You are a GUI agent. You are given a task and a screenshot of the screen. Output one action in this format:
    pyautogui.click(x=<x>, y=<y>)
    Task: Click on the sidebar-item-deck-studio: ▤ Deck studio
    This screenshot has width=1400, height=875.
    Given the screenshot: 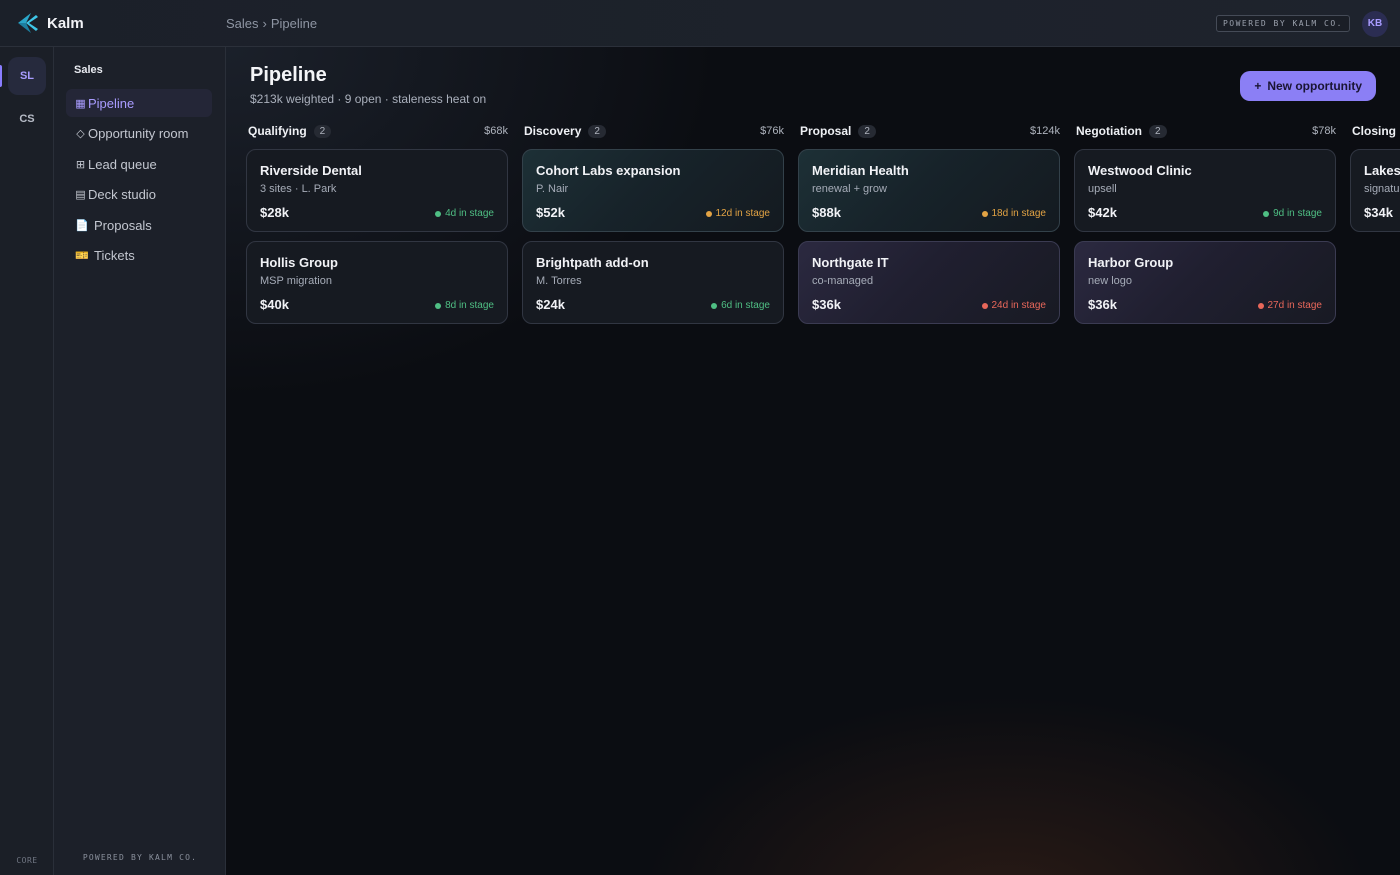 What is the action you would take?
    pyautogui.click(x=139, y=195)
    